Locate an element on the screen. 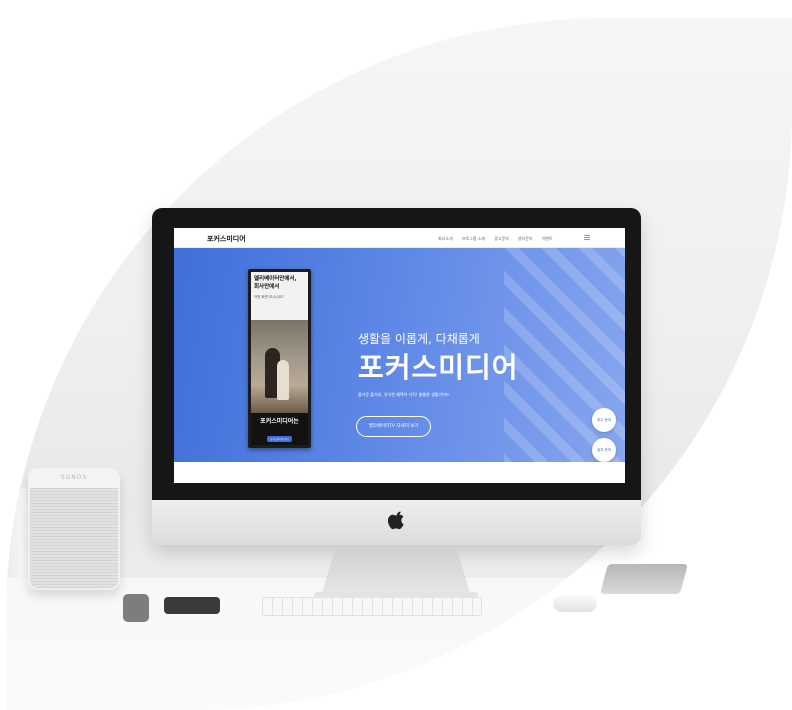 This screenshot has width=792, height=710. smartphone is located at coordinates (192, 605).